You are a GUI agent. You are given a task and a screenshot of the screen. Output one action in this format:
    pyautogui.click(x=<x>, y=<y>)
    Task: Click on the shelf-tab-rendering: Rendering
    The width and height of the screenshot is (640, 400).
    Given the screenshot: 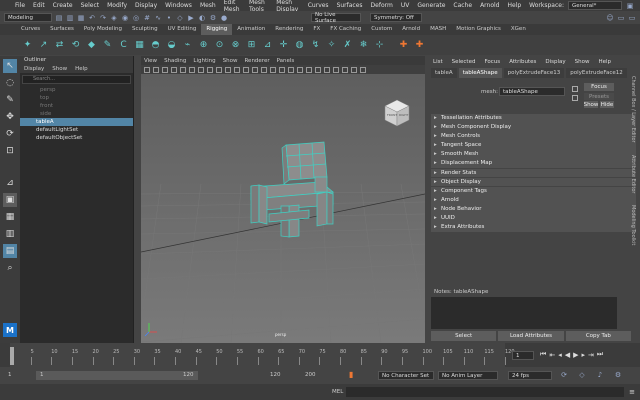 What is the action you would take?
    pyautogui.click(x=289, y=29)
    